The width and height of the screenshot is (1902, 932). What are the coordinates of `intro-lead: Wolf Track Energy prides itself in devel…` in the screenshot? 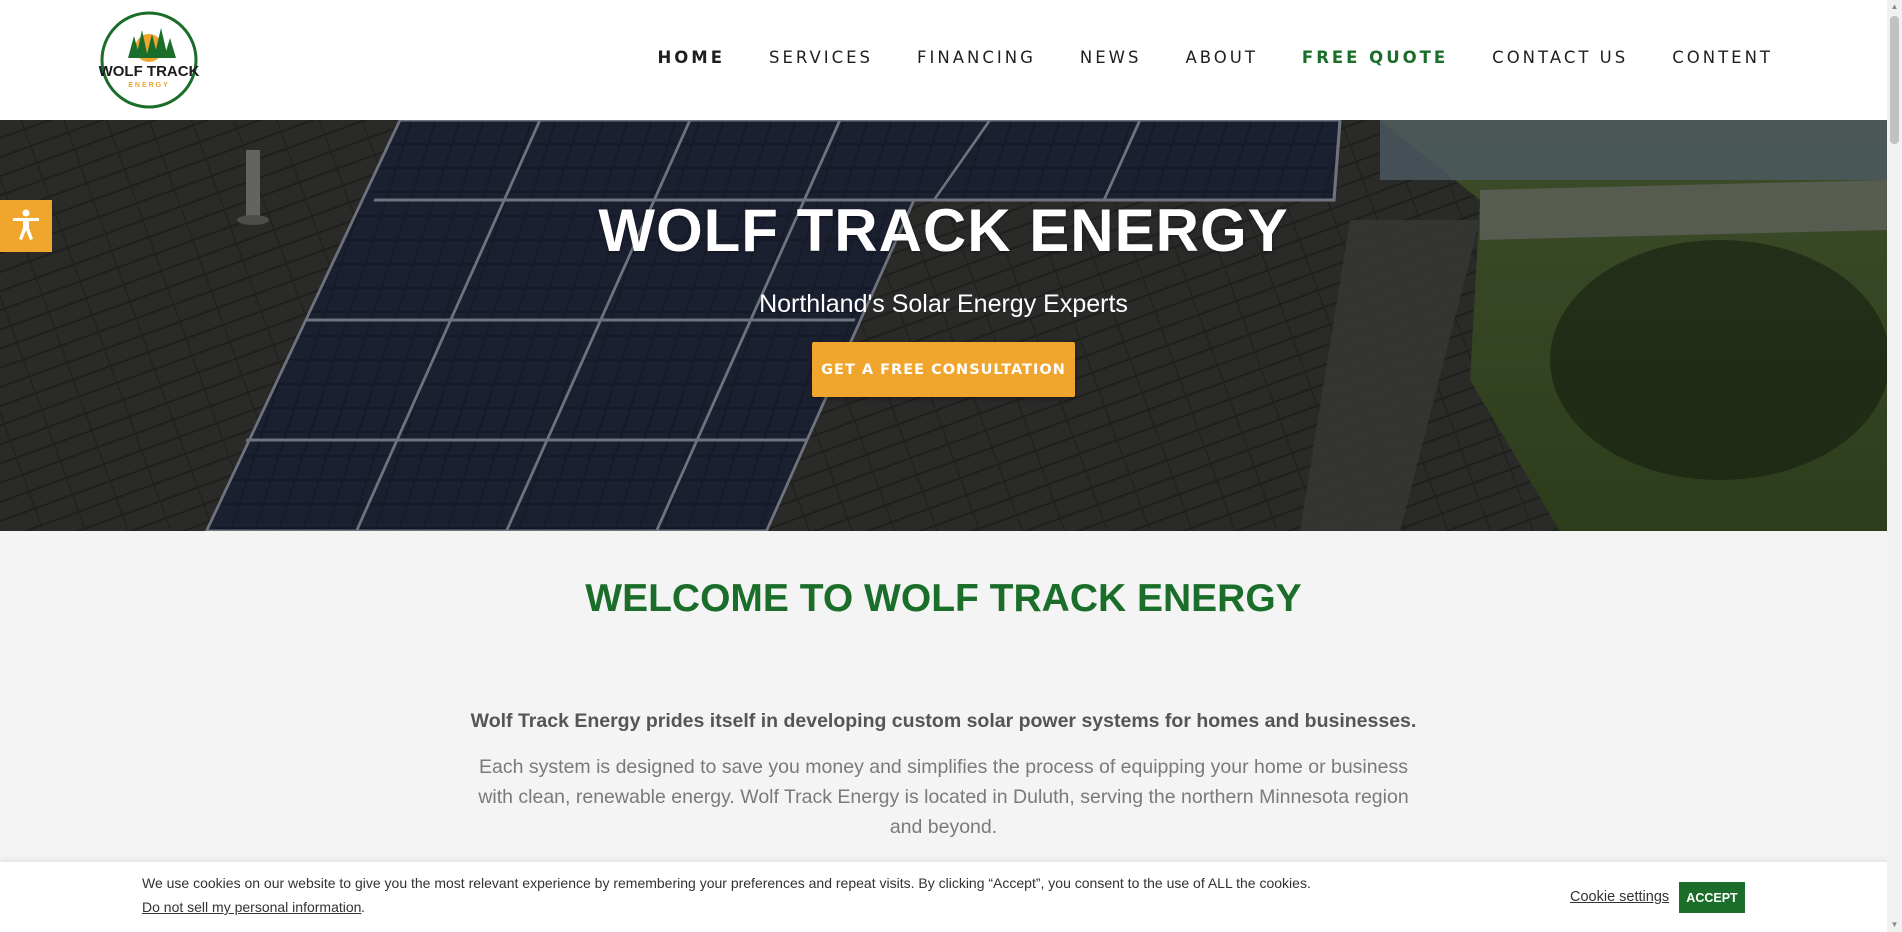 It's located at (943, 721).